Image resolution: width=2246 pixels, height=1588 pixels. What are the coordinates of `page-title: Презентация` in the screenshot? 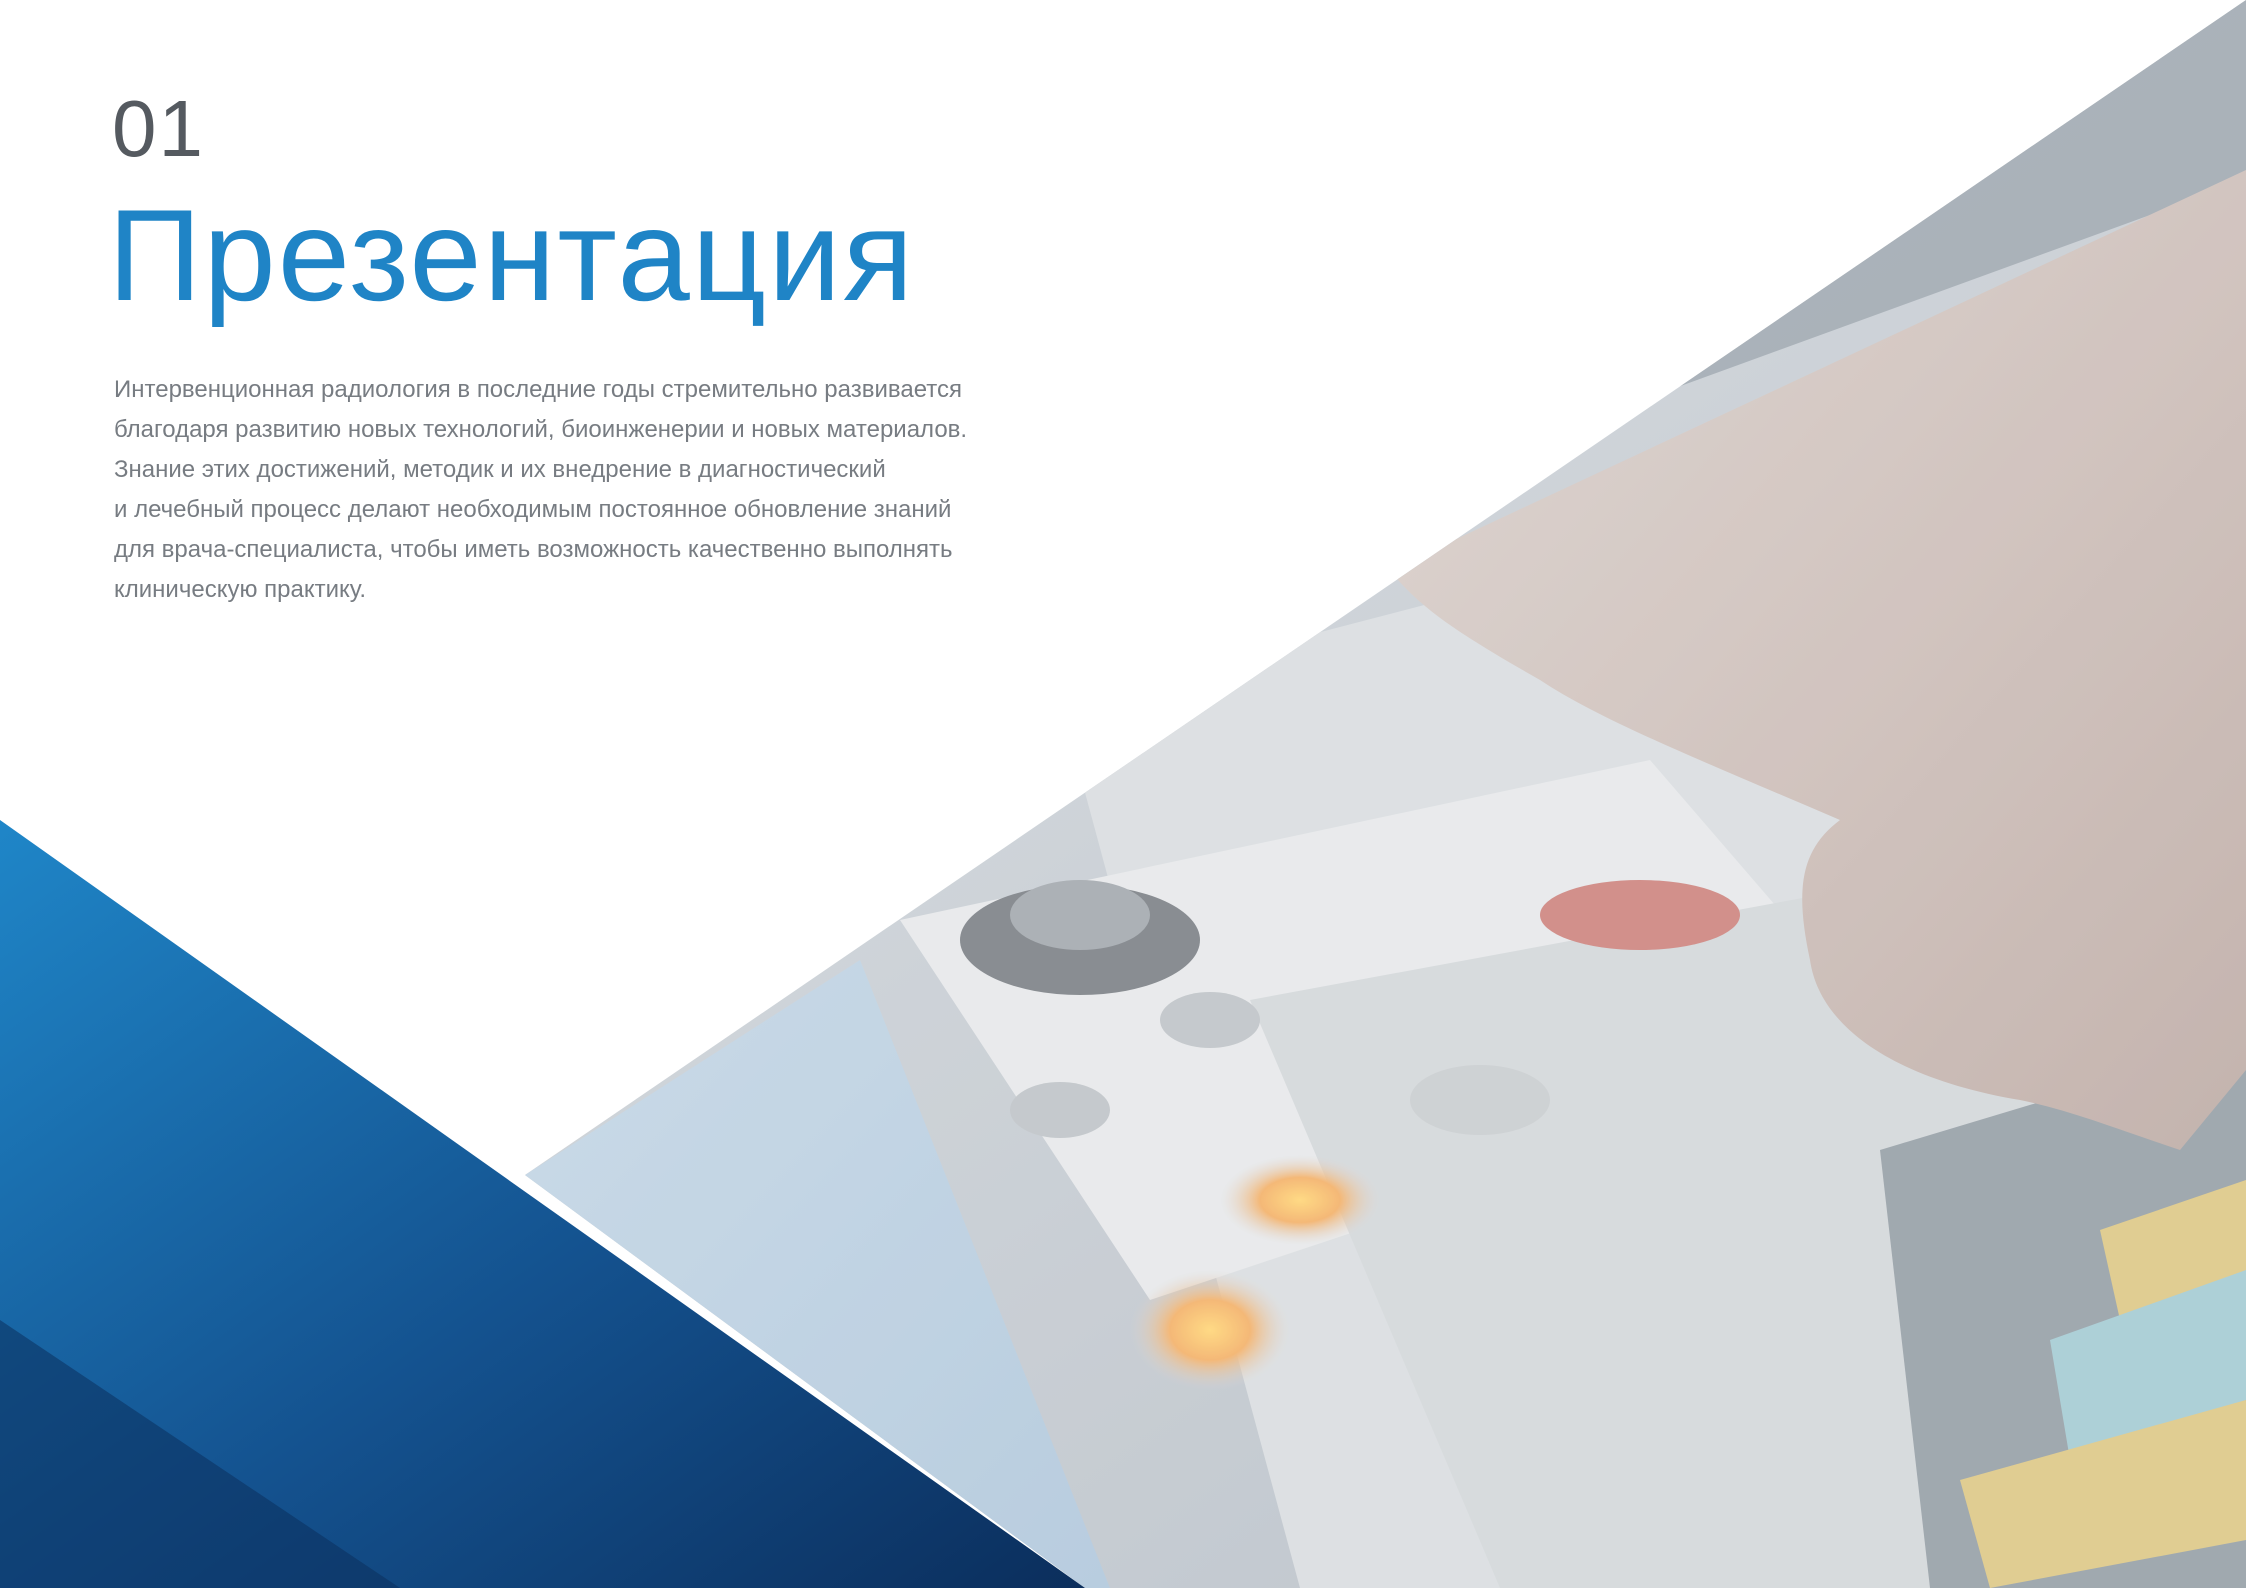 It's located at (512, 255).